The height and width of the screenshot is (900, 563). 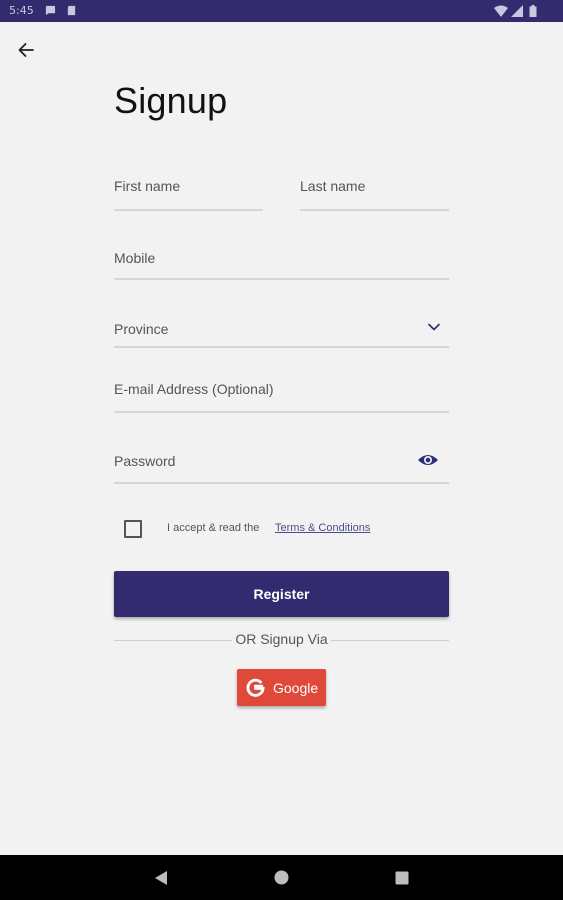 I want to click on register-button: Register, so click(x=281, y=594).